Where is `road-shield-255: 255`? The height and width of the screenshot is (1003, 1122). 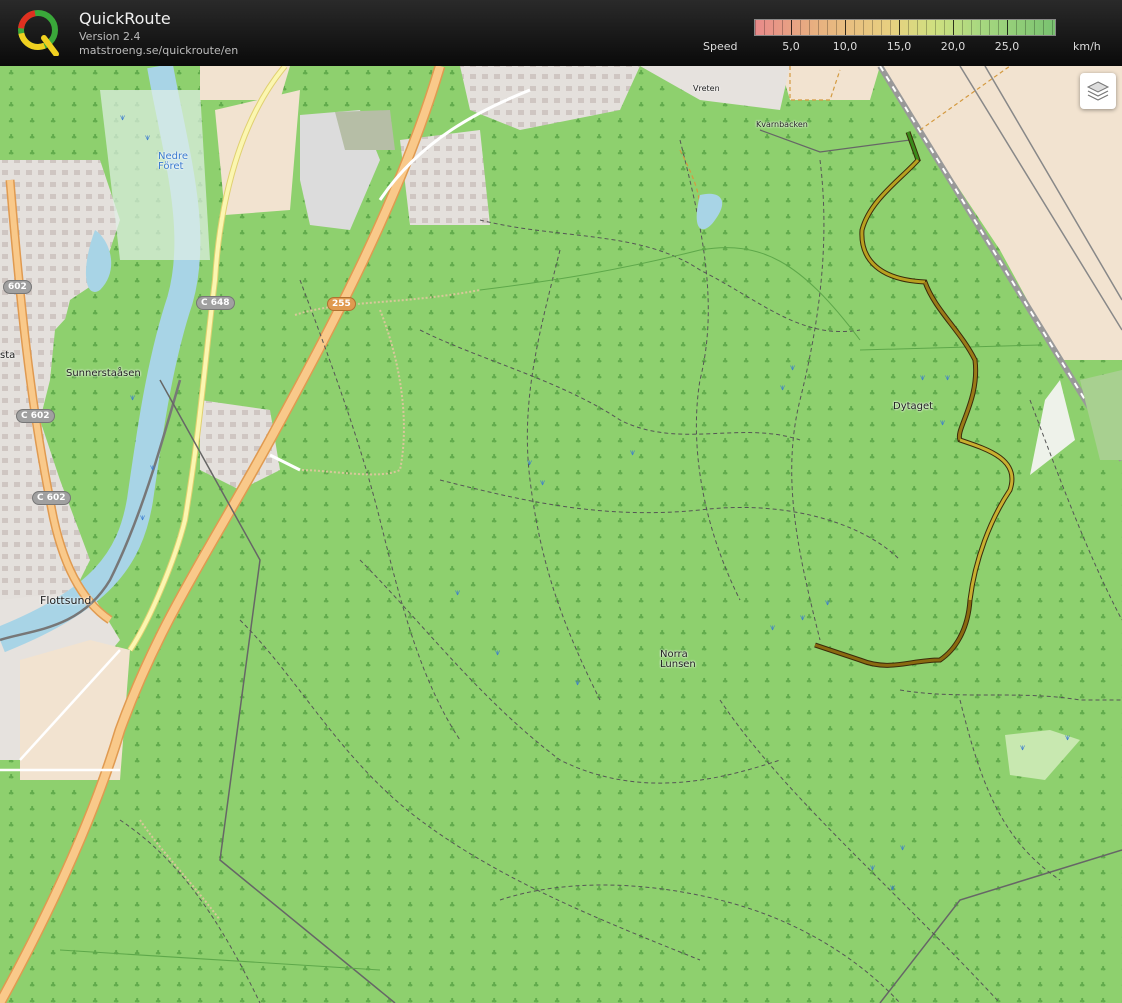 road-shield-255: 255 is located at coordinates (341, 304).